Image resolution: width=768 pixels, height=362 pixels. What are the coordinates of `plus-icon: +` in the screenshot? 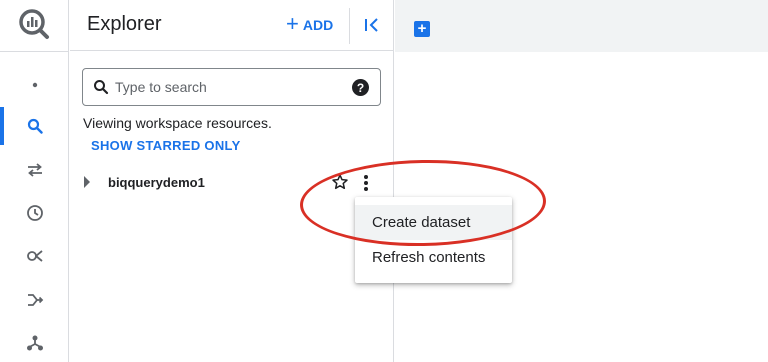 It's located at (292, 23).